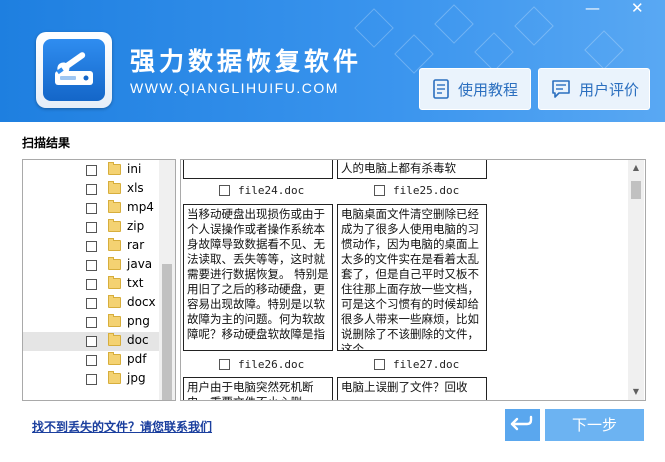  What do you see at coordinates (234, 88) in the screenshot?
I see `app-url: WWW.QIANGLIHUIFU.COM` at bounding box center [234, 88].